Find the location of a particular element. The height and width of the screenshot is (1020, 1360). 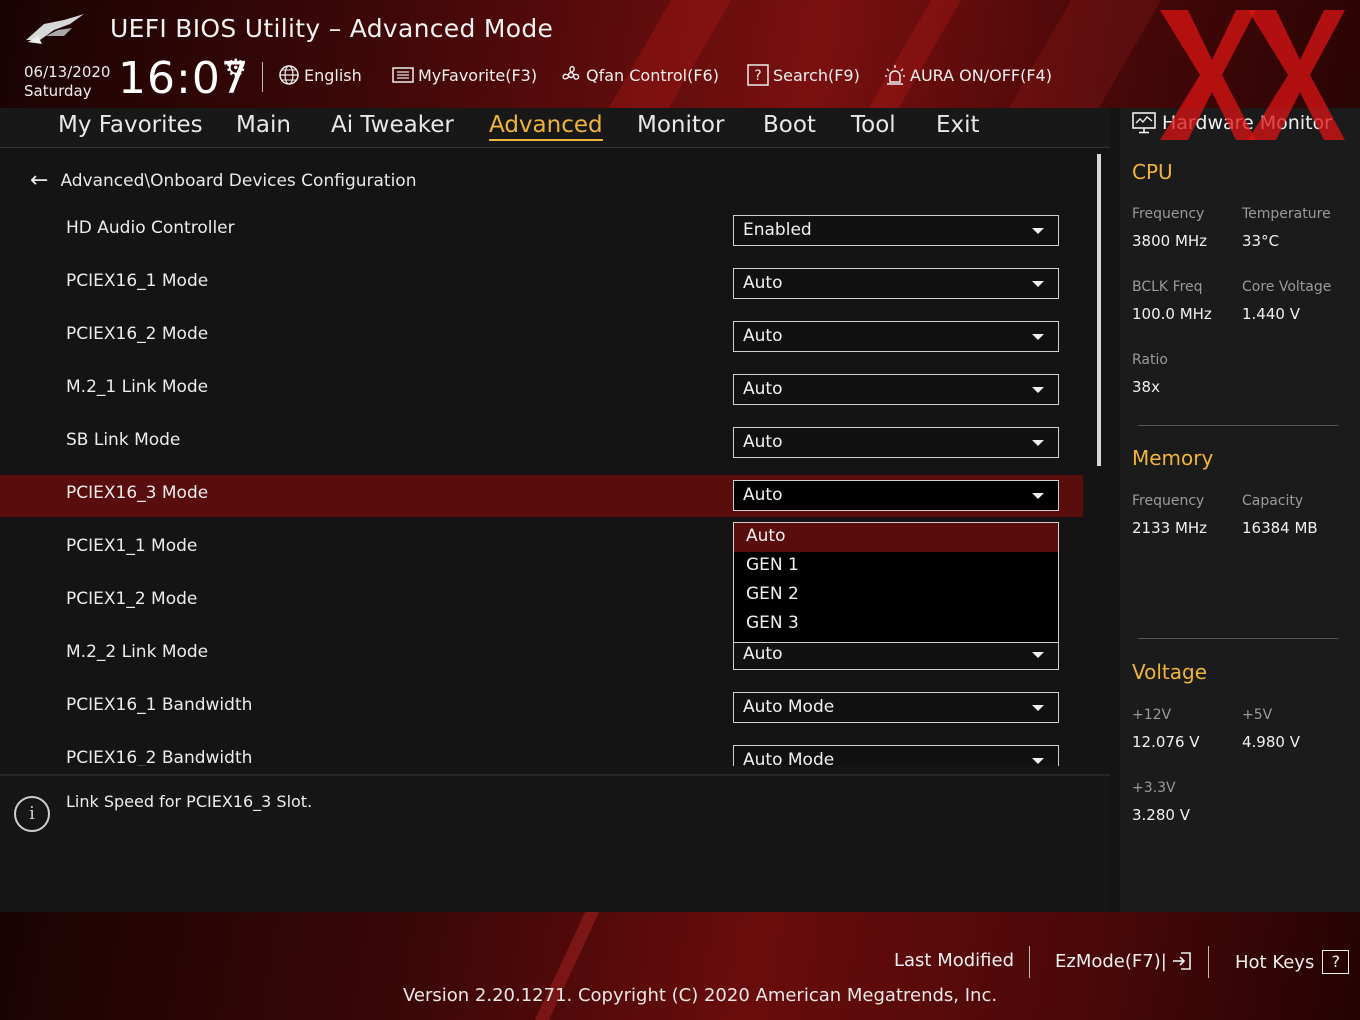

setting-row-m2-1-link-mode: M.2_1 Link Mode Auto is located at coordinates (541, 390).